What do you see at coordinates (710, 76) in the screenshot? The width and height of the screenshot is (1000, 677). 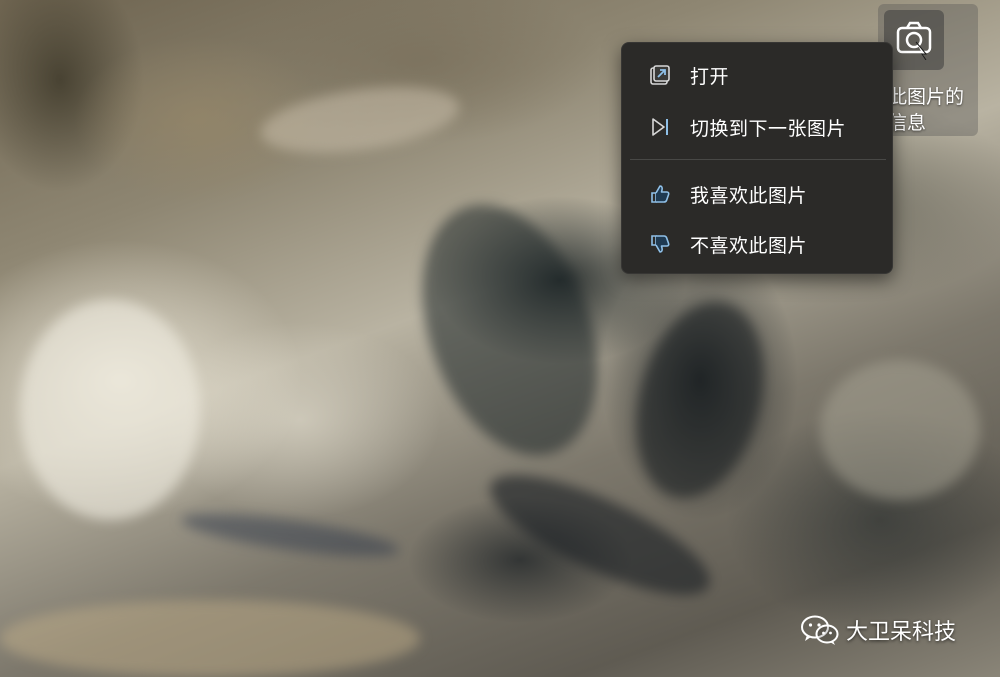 I see `menu-item-label: 打开` at bounding box center [710, 76].